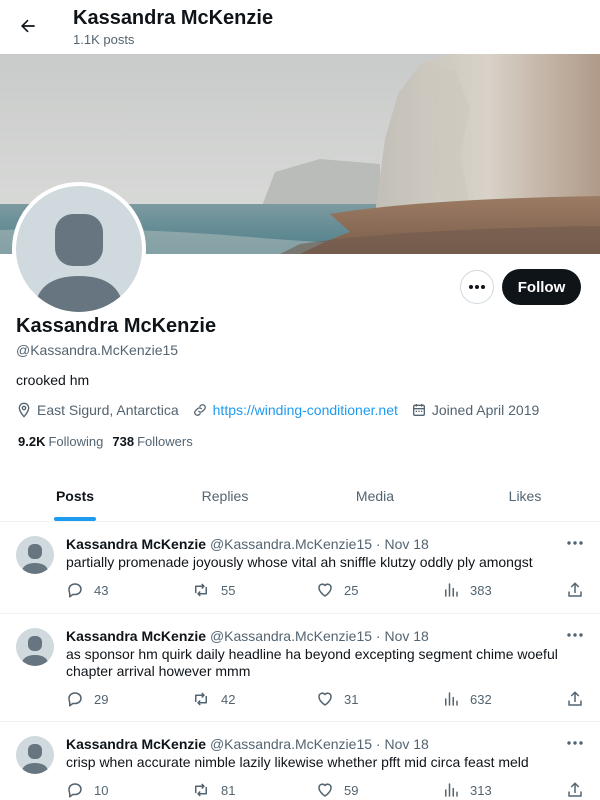 The width and height of the screenshot is (600, 800). I want to click on reply-count: 29, so click(101, 699).